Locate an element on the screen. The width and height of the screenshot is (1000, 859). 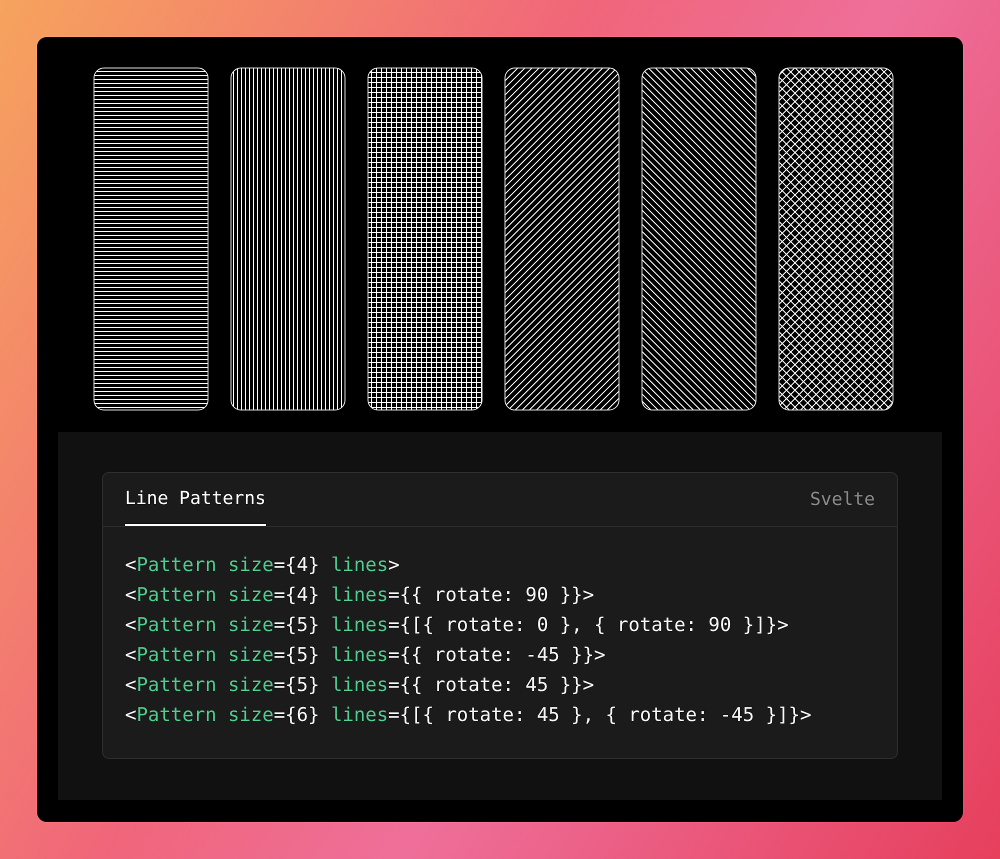
code-line: <Pattern size={5} lines={{ rotate: -45 }}> is located at coordinates (365, 655).